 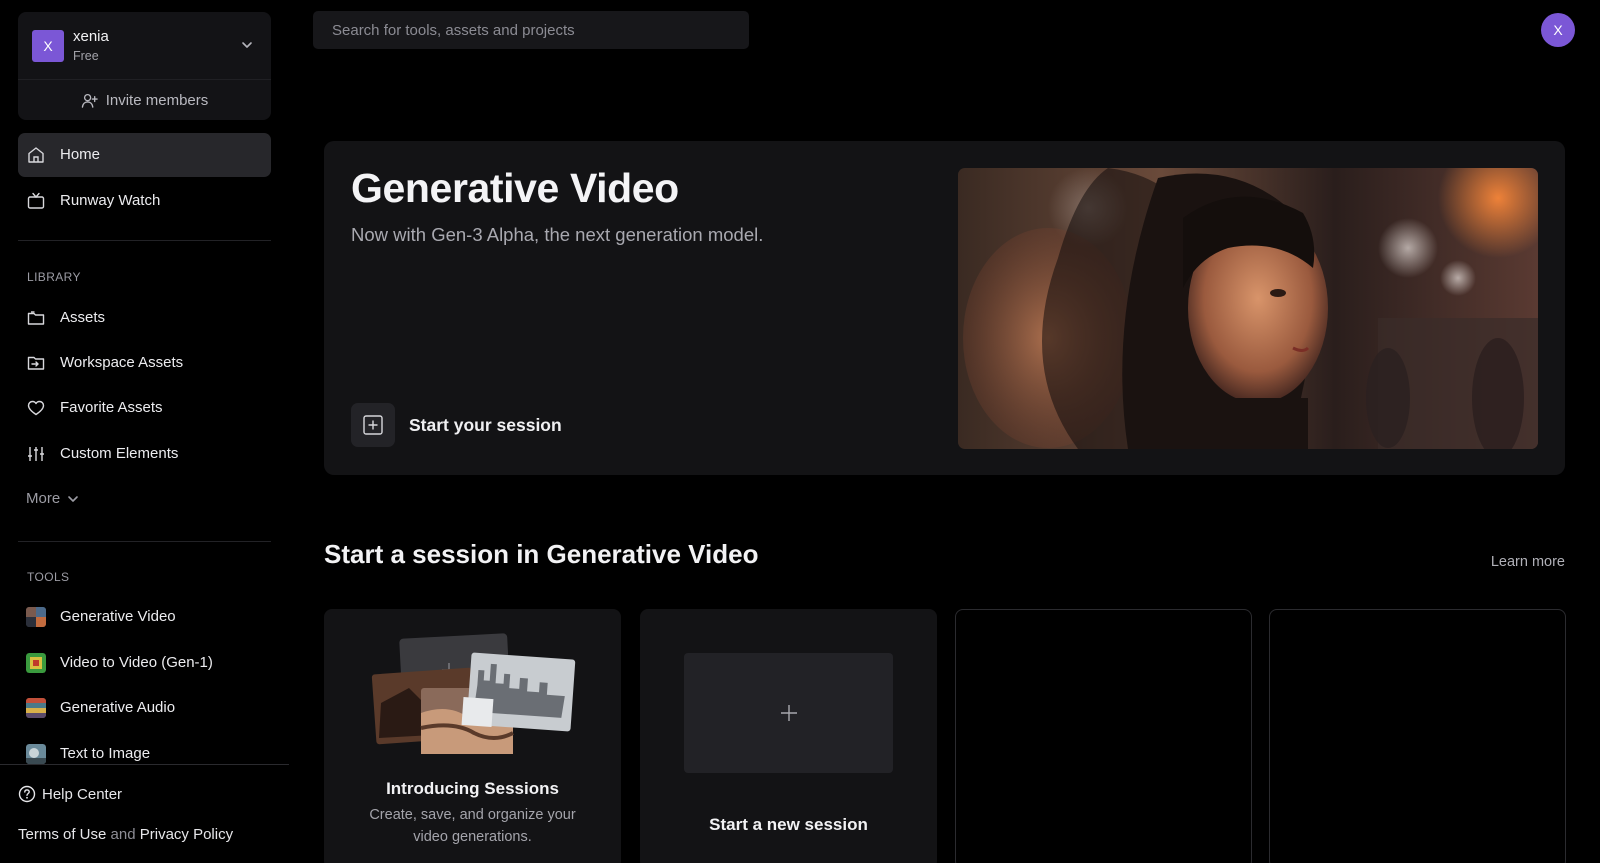 I want to click on sidebar-item-label: Favorite Assets, so click(x=111, y=407).